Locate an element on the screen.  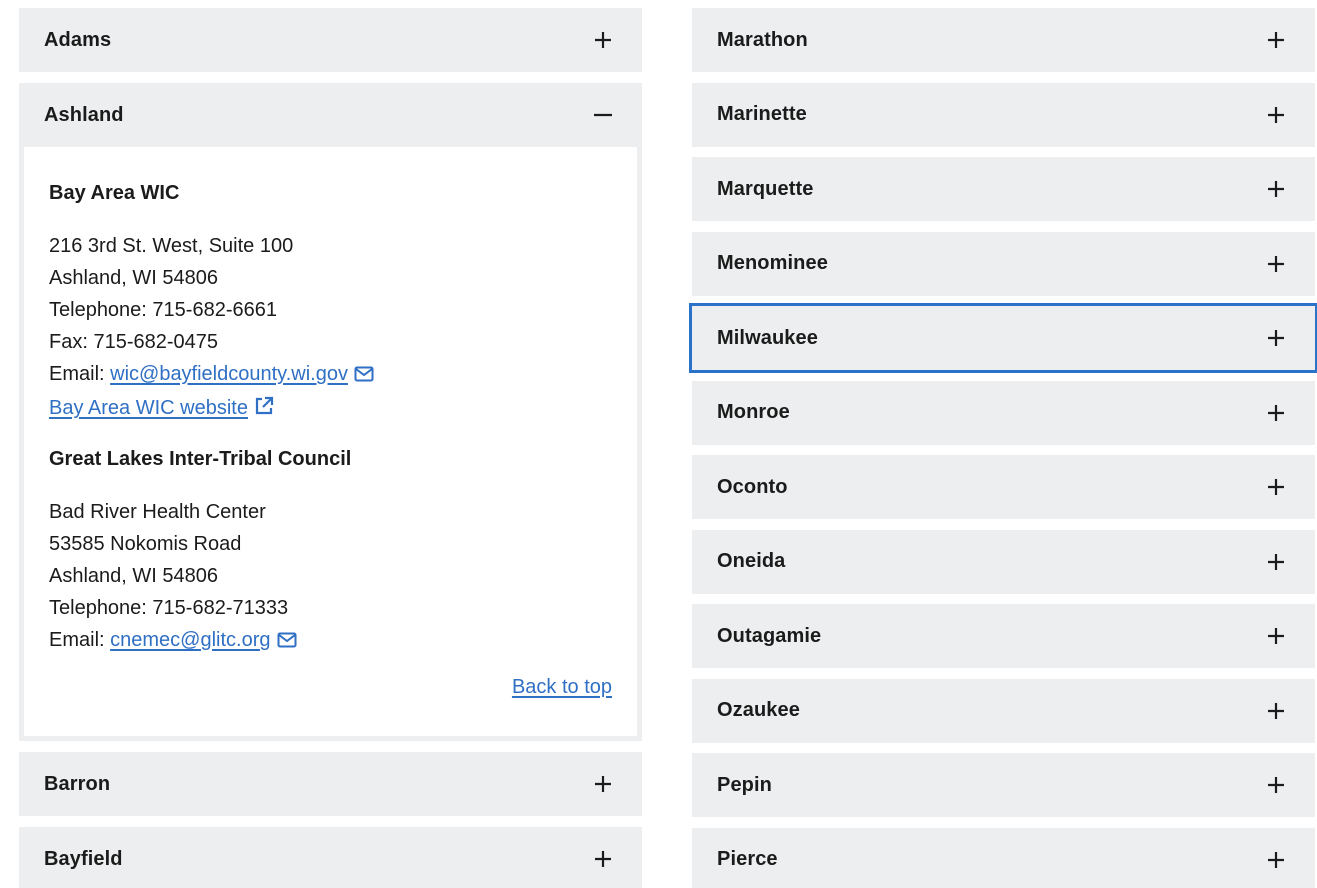
accordion-button-marquette: Marquette is located at coordinates (1003, 189).